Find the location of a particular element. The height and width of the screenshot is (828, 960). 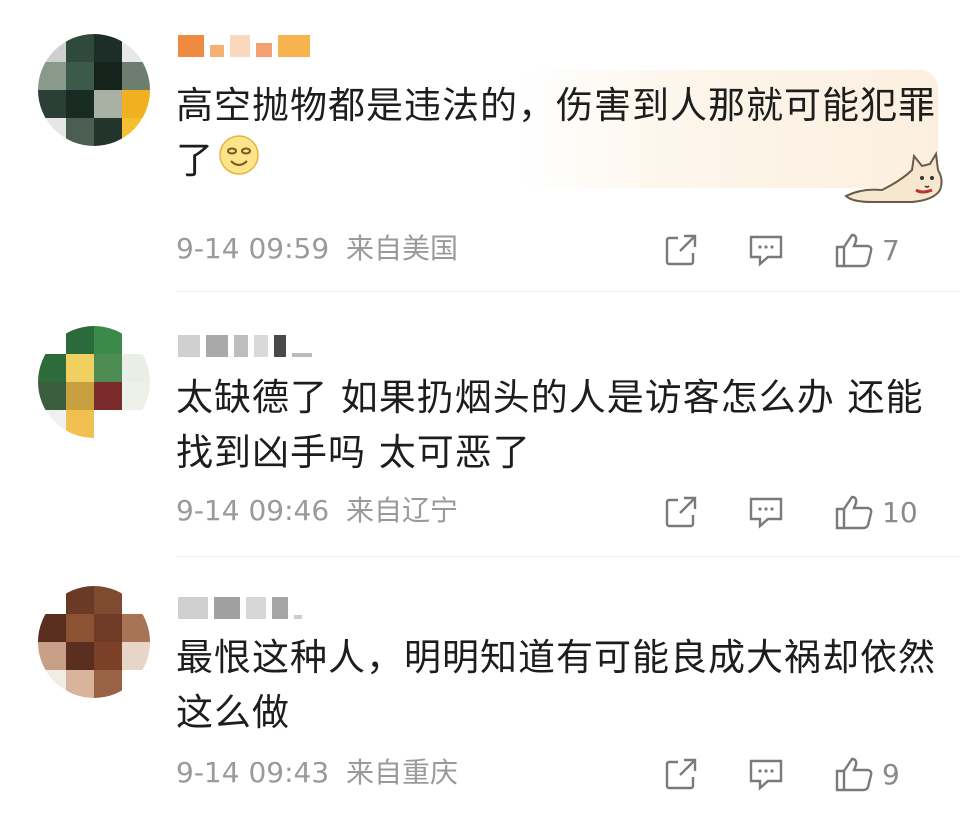

comment-icon is located at coordinates (766, 775).